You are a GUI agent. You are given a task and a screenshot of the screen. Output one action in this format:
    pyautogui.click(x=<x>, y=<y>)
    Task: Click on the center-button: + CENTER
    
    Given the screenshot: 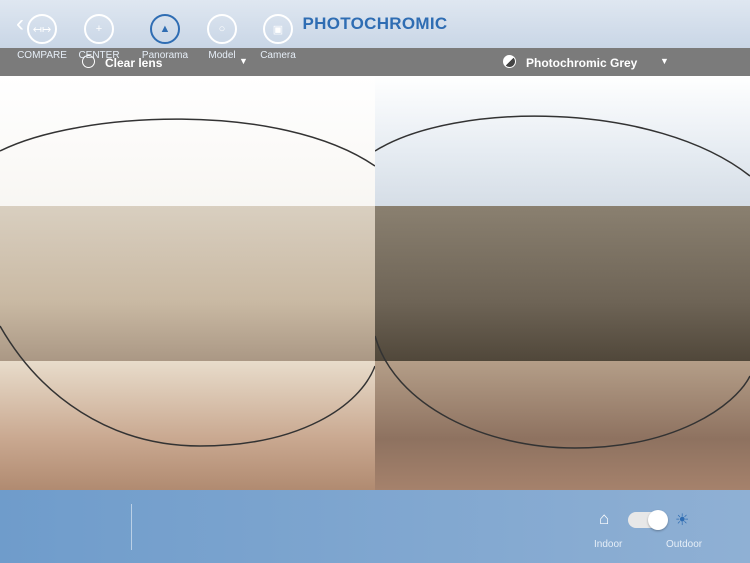 What is the action you would take?
    pyautogui.click(x=99, y=37)
    